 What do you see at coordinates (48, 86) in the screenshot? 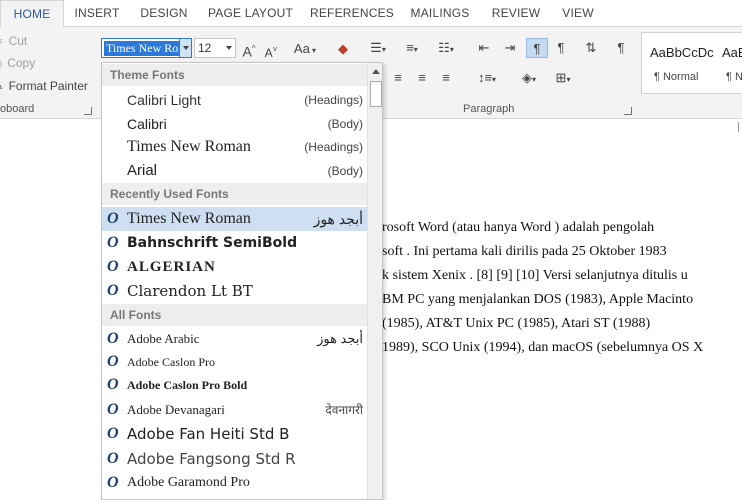
I see `format-painter-label: Format Painter` at bounding box center [48, 86].